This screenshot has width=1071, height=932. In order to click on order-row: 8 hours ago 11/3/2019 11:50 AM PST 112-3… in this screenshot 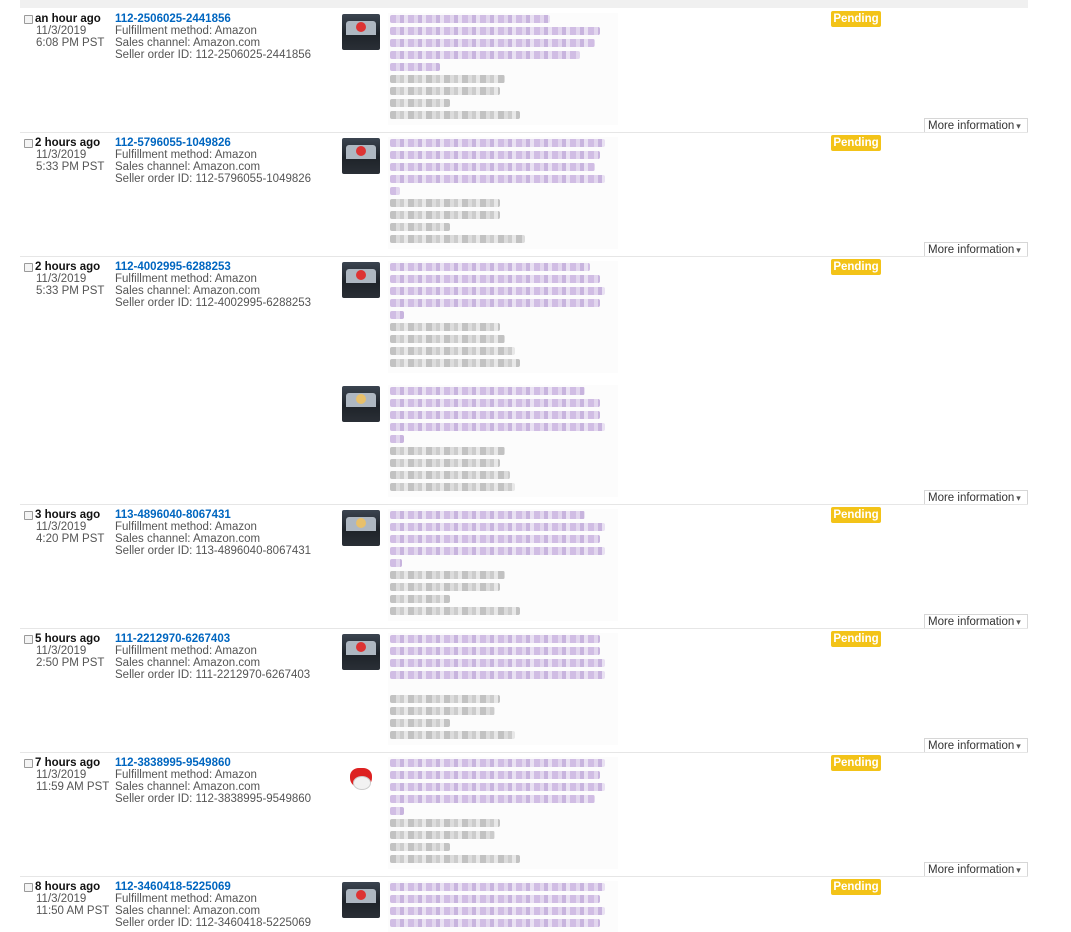, I will do `click(524, 904)`.